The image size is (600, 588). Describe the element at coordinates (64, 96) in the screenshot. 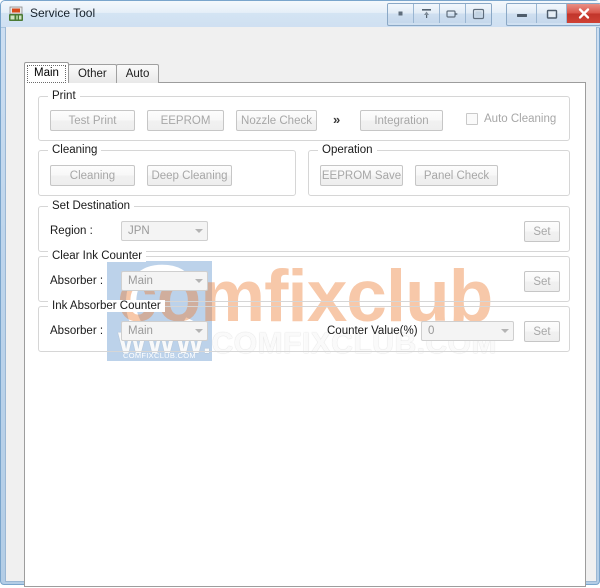

I see `group-print-label: Print` at that location.